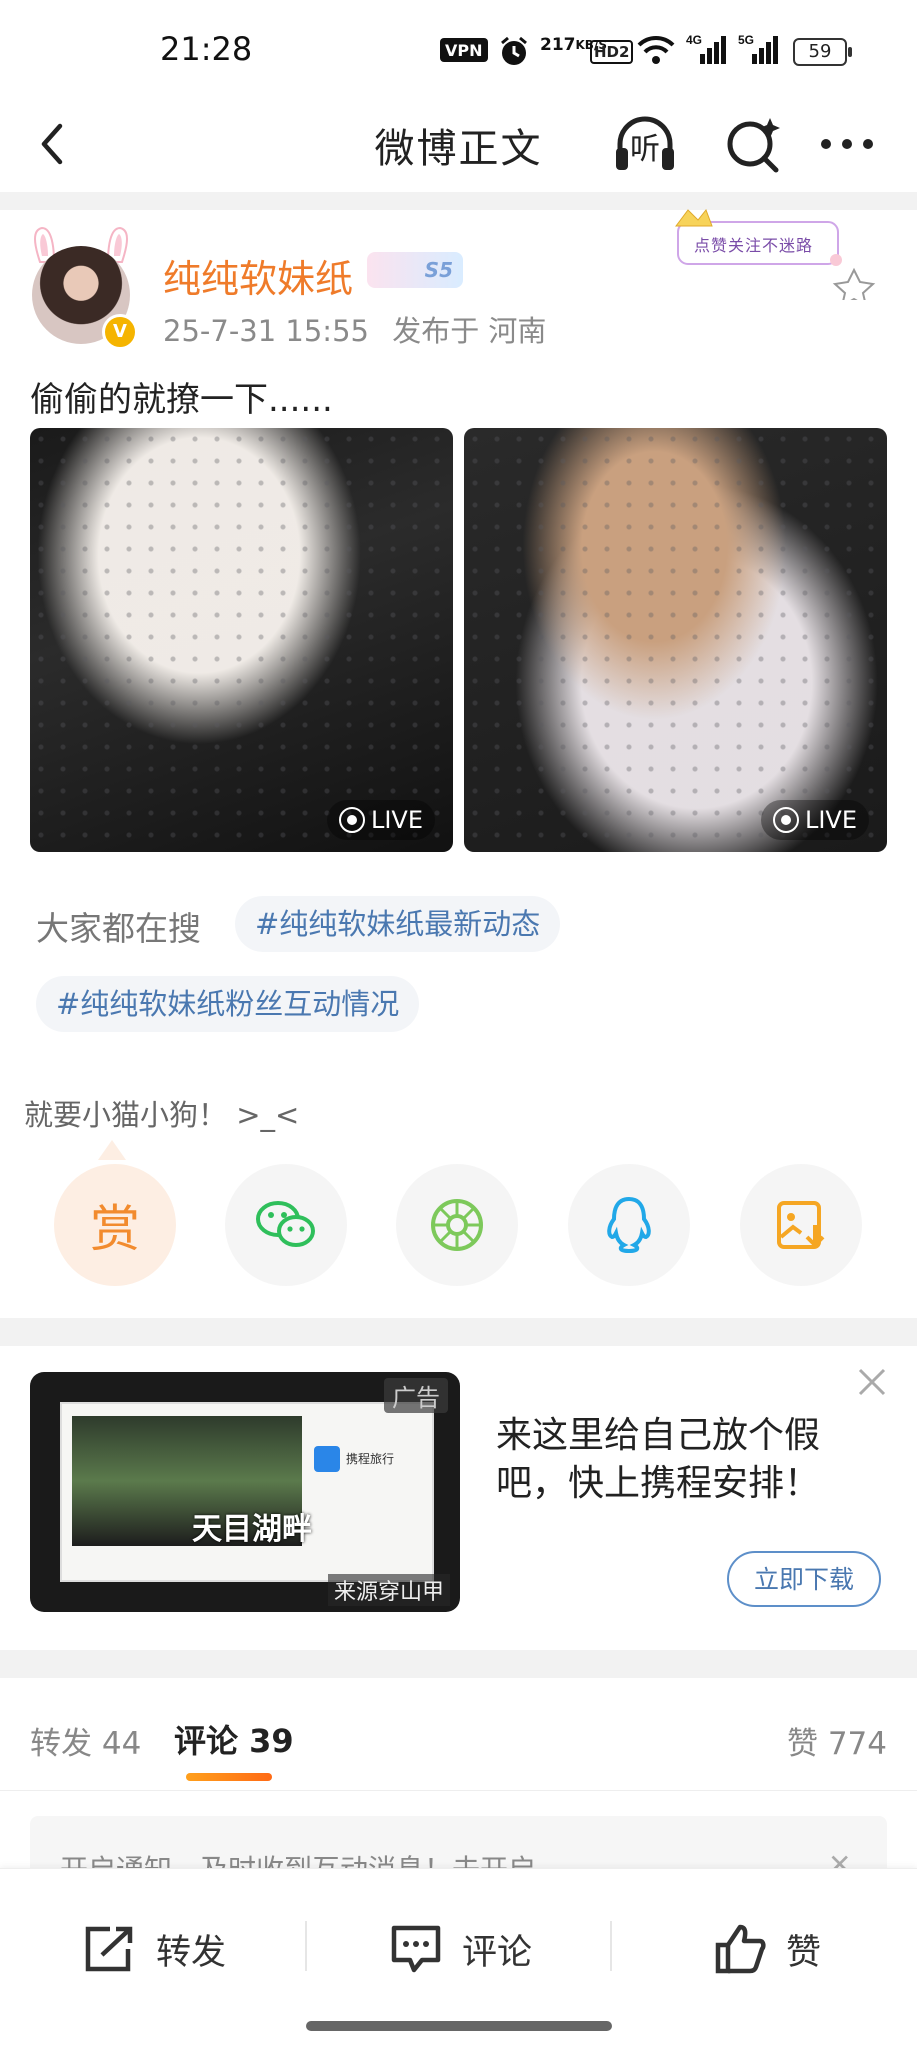 Image resolution: width=917 pixels, height=2049 pixels. Describe the element at coordinates (112, 1150) in the screenshot. I see `reward-pointer` at that location.